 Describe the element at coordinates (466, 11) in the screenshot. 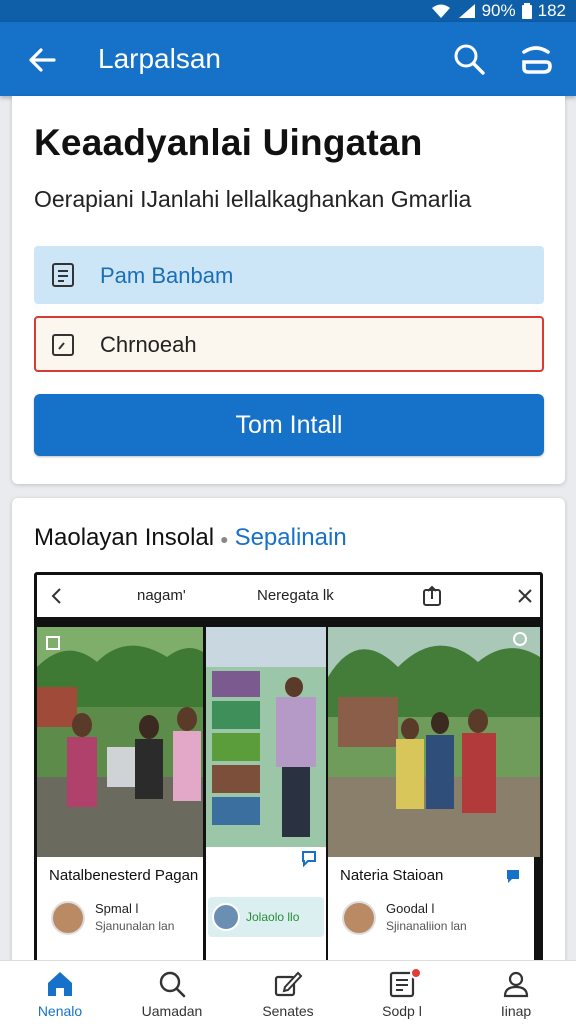

I see `signal-icon` at that location.